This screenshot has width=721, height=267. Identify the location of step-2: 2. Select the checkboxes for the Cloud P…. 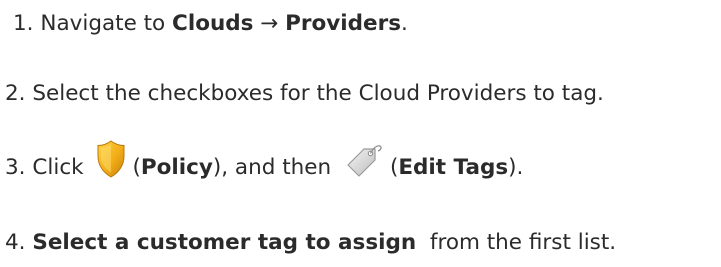
(360, 94).